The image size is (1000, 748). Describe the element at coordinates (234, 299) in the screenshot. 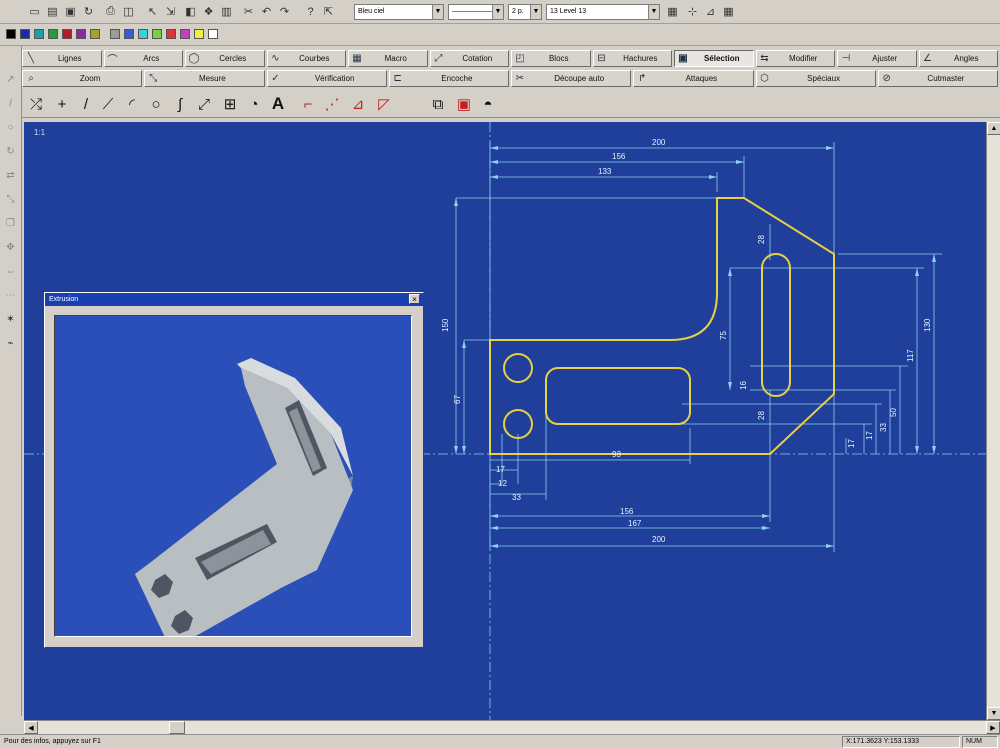

I see `render-window-titlebar: Extrusion ×` at that location.